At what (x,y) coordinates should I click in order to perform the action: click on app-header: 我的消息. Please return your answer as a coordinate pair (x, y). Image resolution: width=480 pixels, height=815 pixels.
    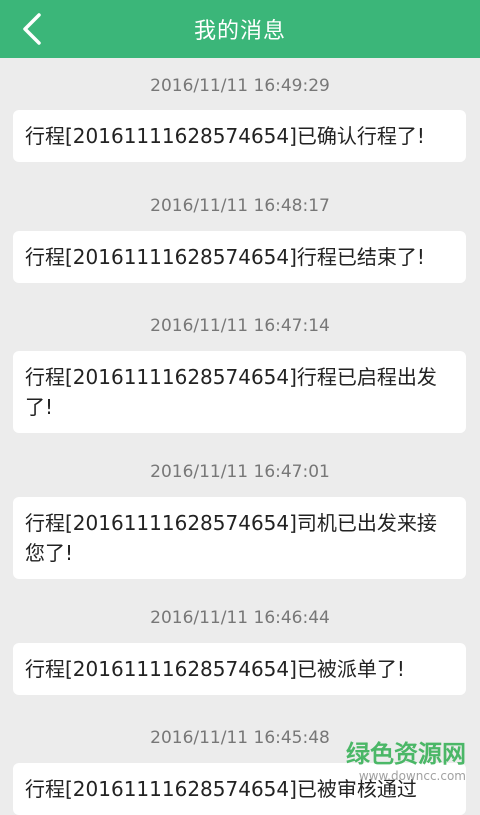
    Looking at the image, I should click on (240, 29).